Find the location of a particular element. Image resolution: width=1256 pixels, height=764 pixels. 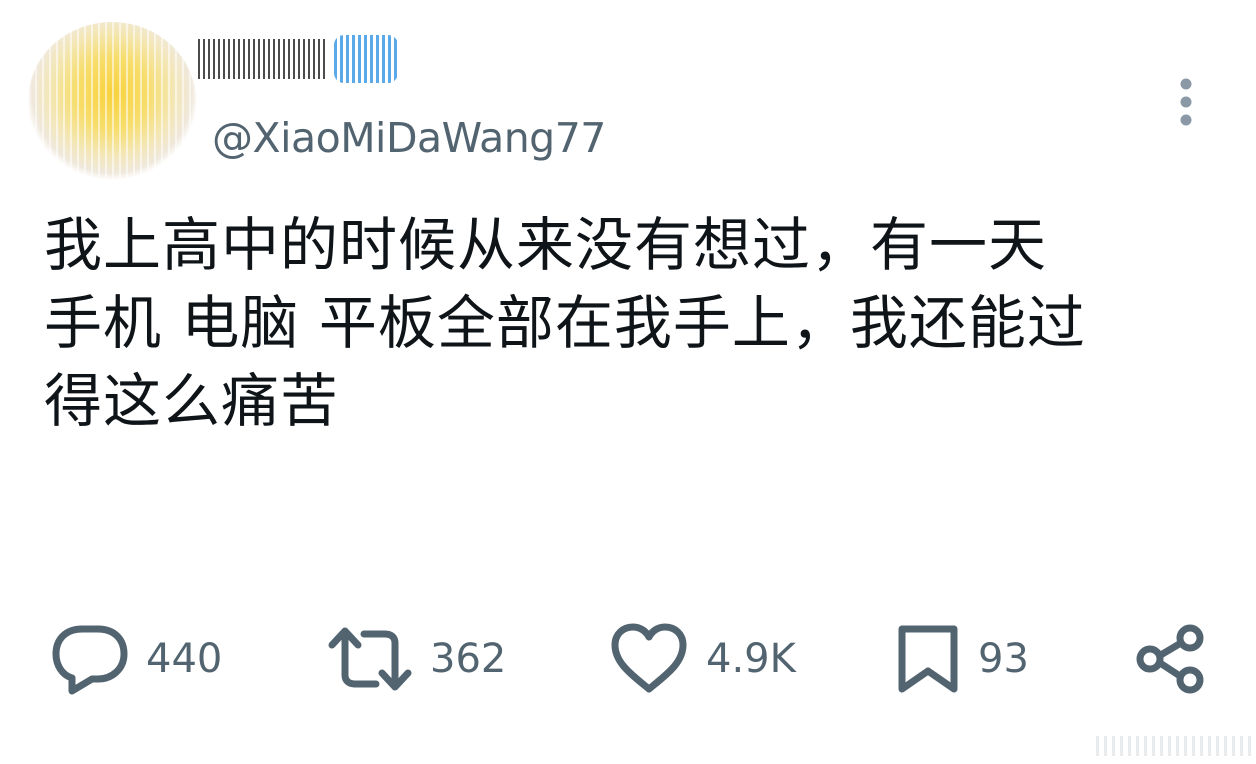

heart-icon is located at coordinates (649, 659).